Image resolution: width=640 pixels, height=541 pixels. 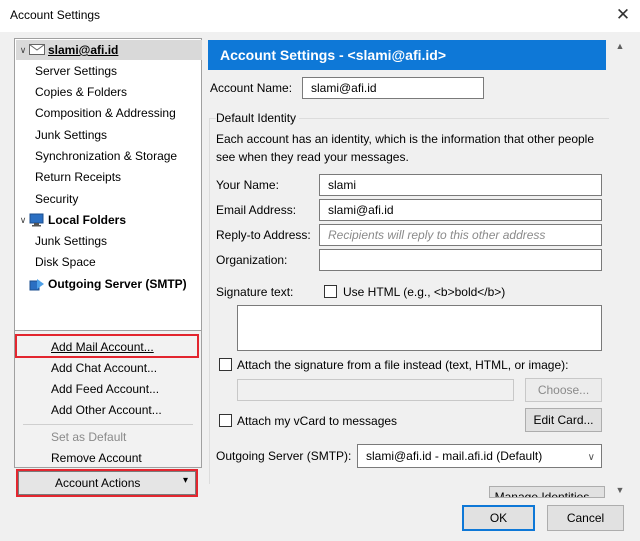 What do you see at coordinates (620, 46) in the screenshot?
I see `scroll-up-icon: ▲` at bounding box center [620, 46].